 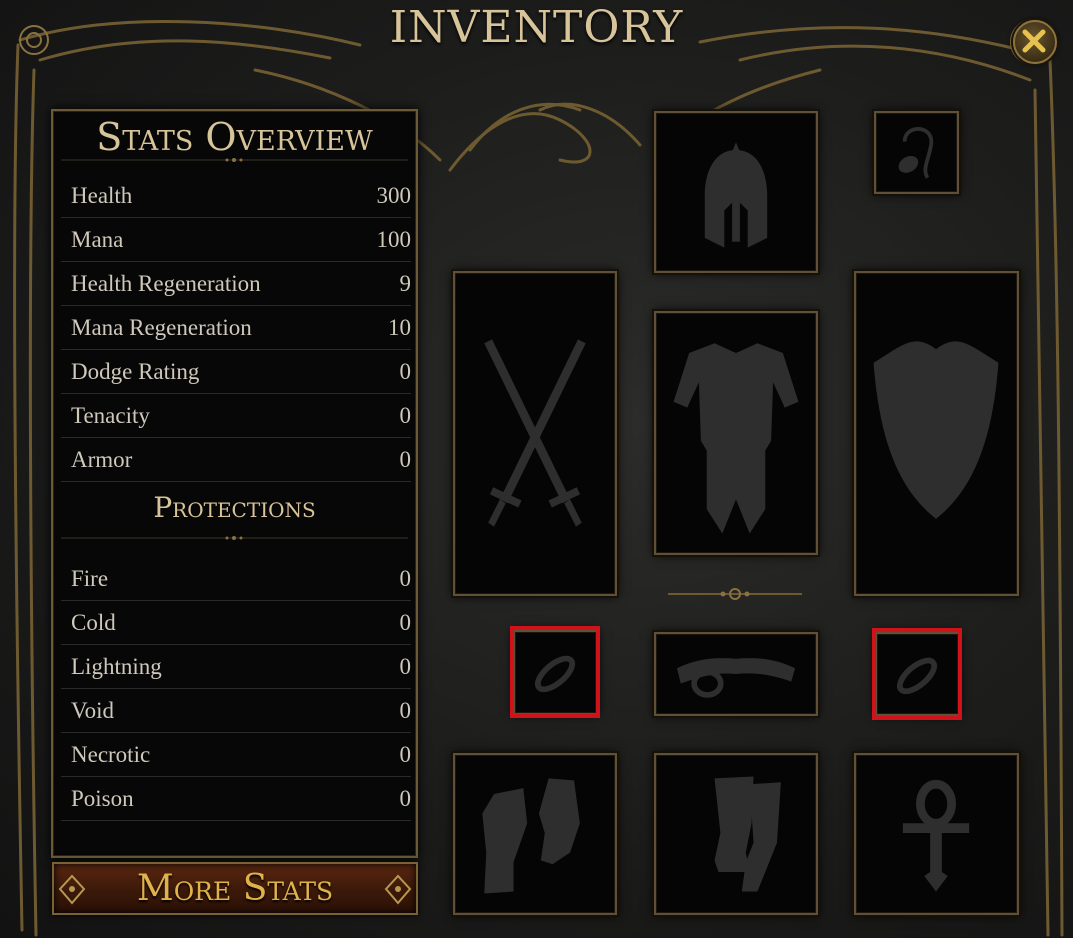 What do you see at coordinates (166, 283) in the screenshot?
I see `stat-label: Health Regeneration` at bounding box center [166, 283].